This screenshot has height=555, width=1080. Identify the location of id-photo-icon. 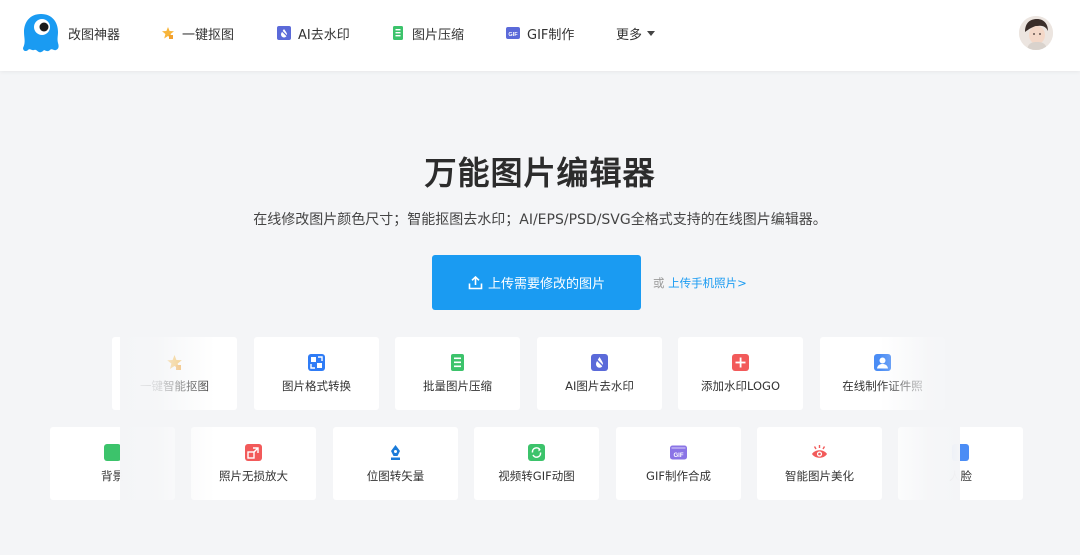
(882, 362).